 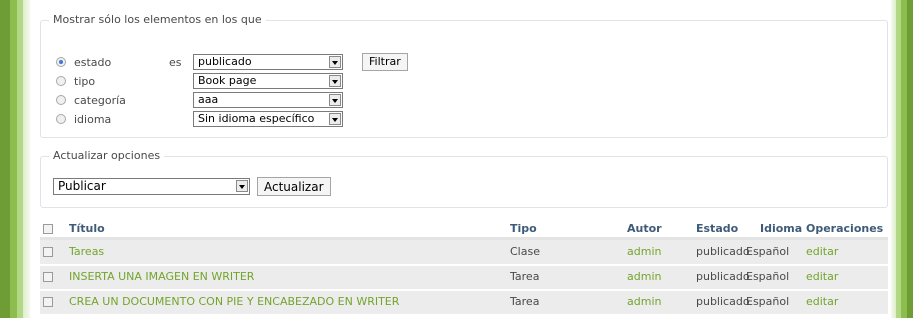 I want to click on filter-select-categoria: aaa, so click(x=268, y=100).